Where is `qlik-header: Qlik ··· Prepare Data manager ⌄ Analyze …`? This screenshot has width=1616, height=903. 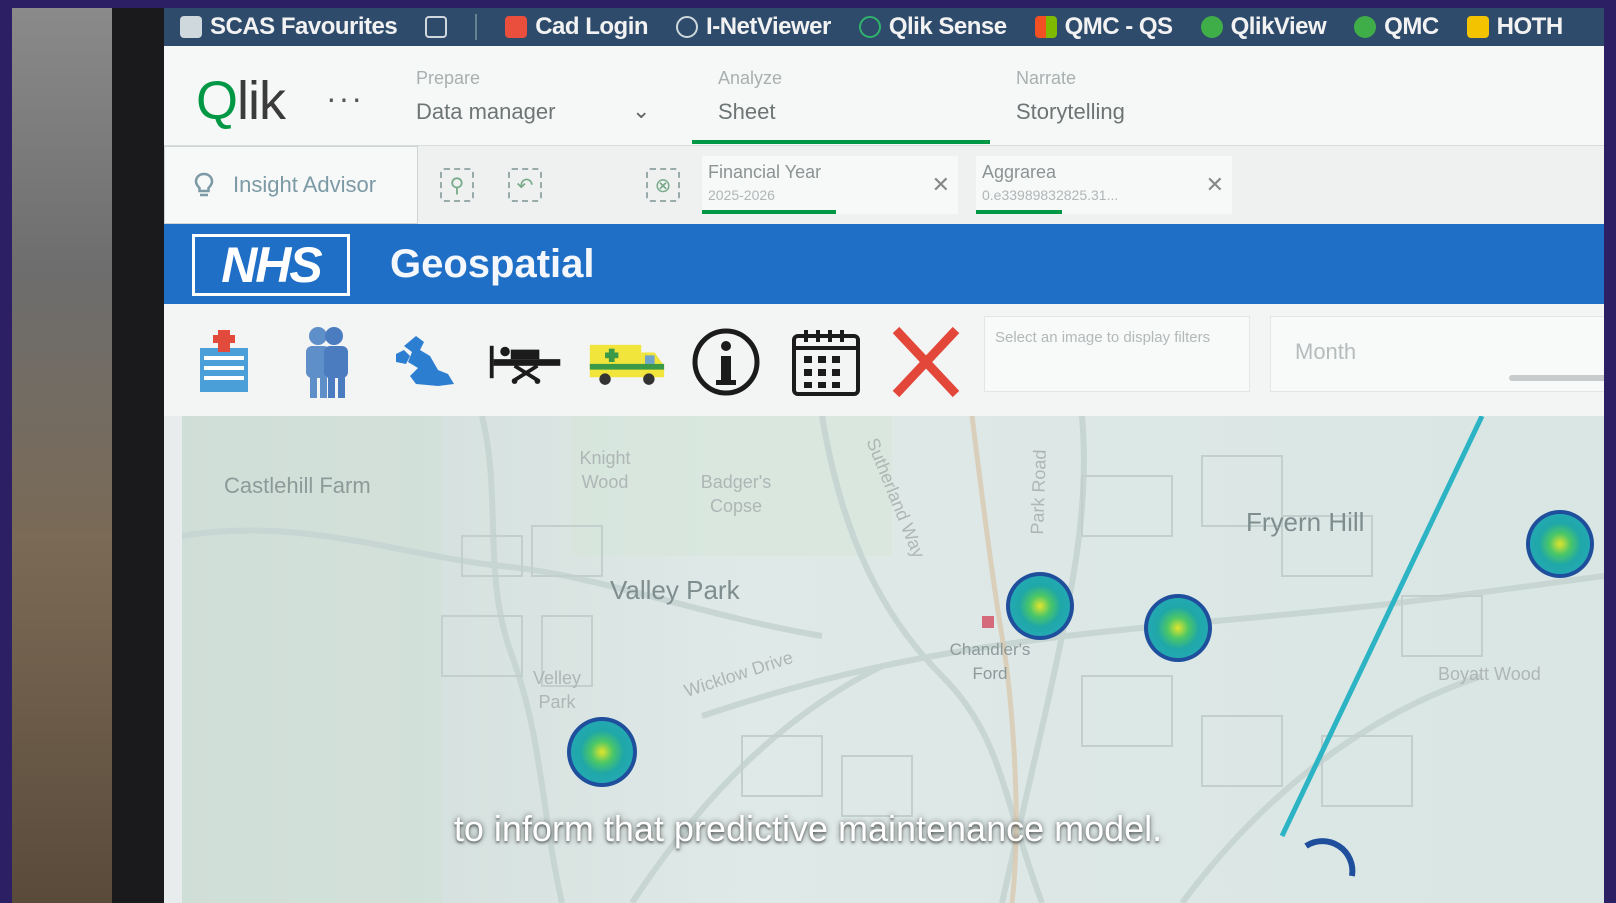
qlik-header: Qlik ··· Prepare Data manager ⌄ Analyze … is located at coordinates (884, 96).